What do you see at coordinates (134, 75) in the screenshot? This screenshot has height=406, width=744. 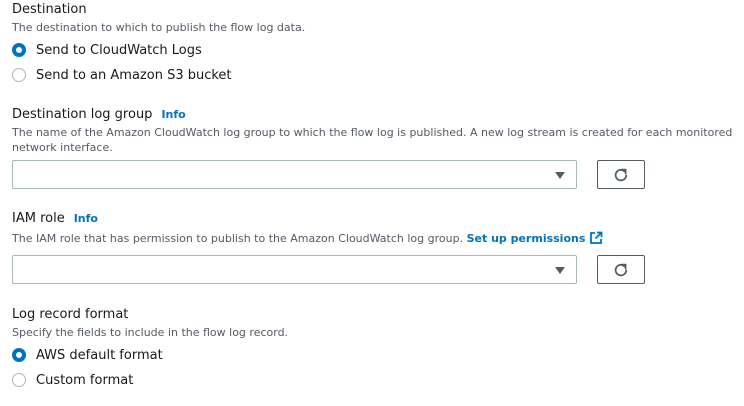 I see `radio-label-s3: Send to an Amazon S3 bucket` at bounding box center [134, 75].